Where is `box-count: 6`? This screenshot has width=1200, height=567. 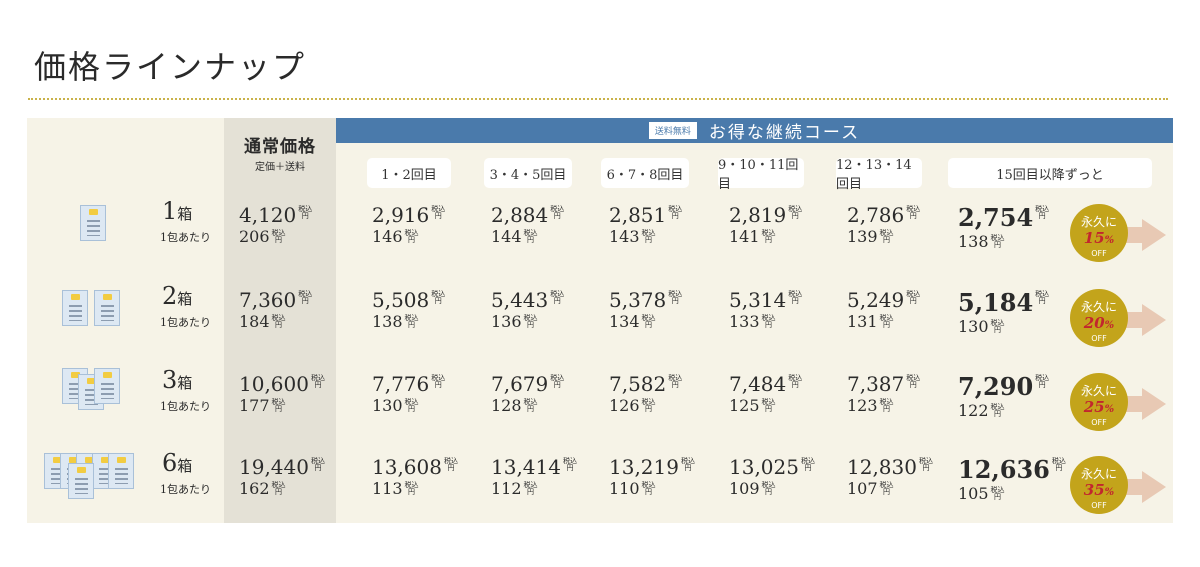 box-count: 6 is located at coordinates (170, 463).